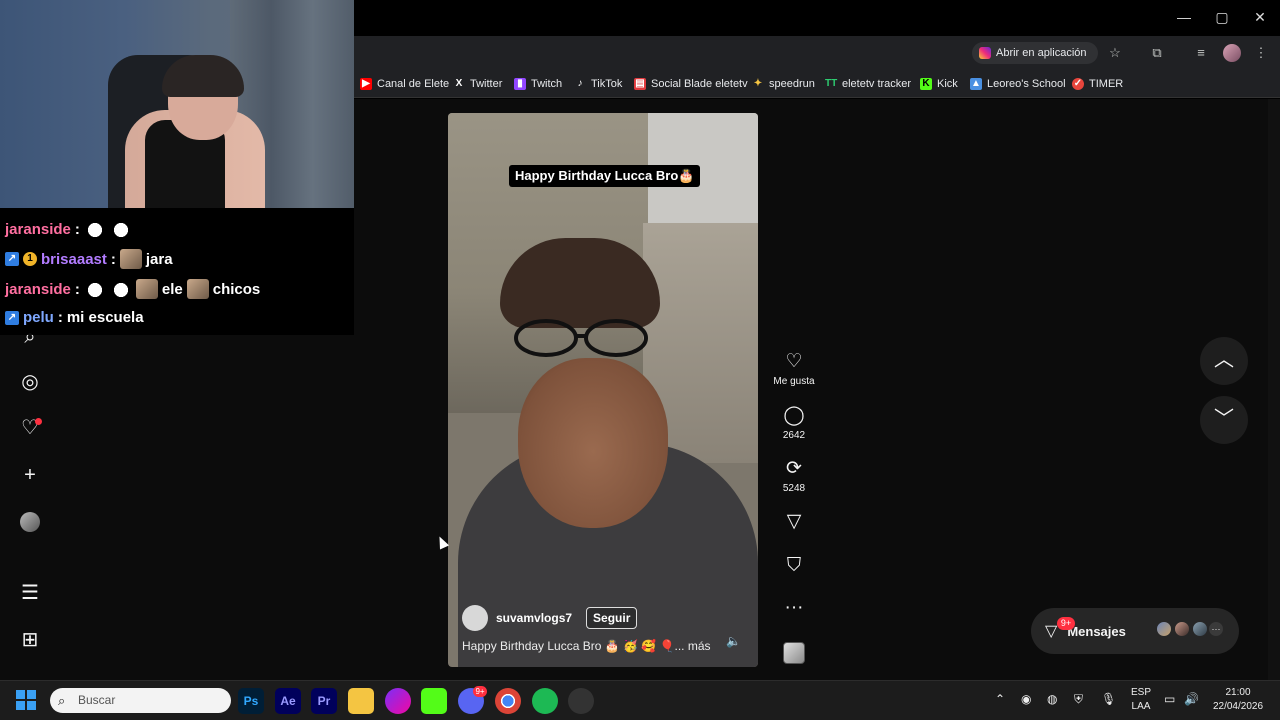  What do you see at coordinates (586, 646) in the screenshot?
I see `reel-description: Happy Birthday Lucca Bro 🎂 🥳 🥰 🎈... más` at bounding box center [586, 646].